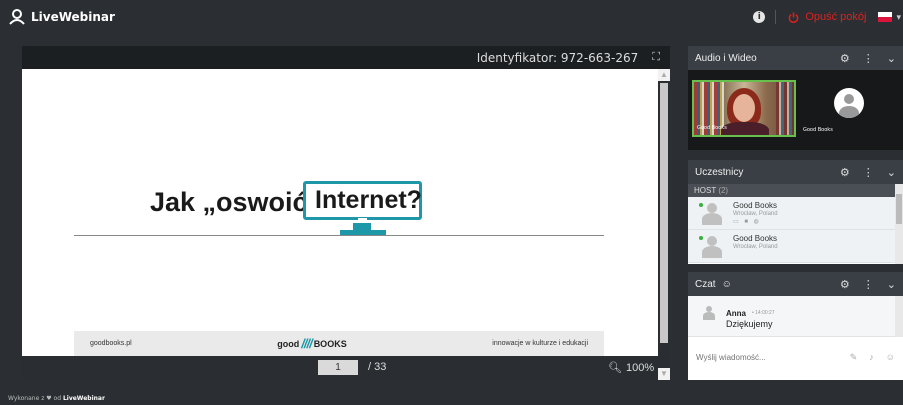  What do you see at coordinates (339, 235) in the screenshot?
I see `slide-divider` at bounding box center [339, 235].